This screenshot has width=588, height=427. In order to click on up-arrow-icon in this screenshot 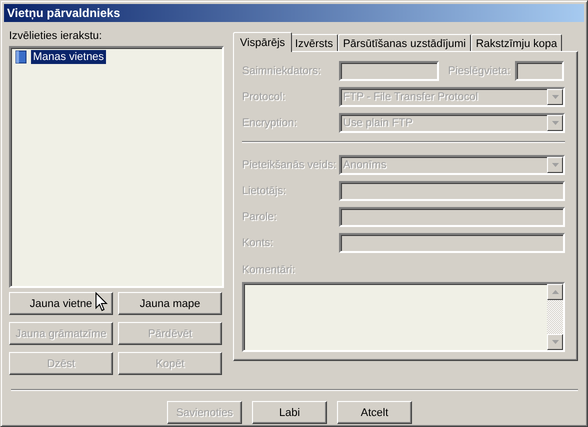, I will do `click(555, 292)`.